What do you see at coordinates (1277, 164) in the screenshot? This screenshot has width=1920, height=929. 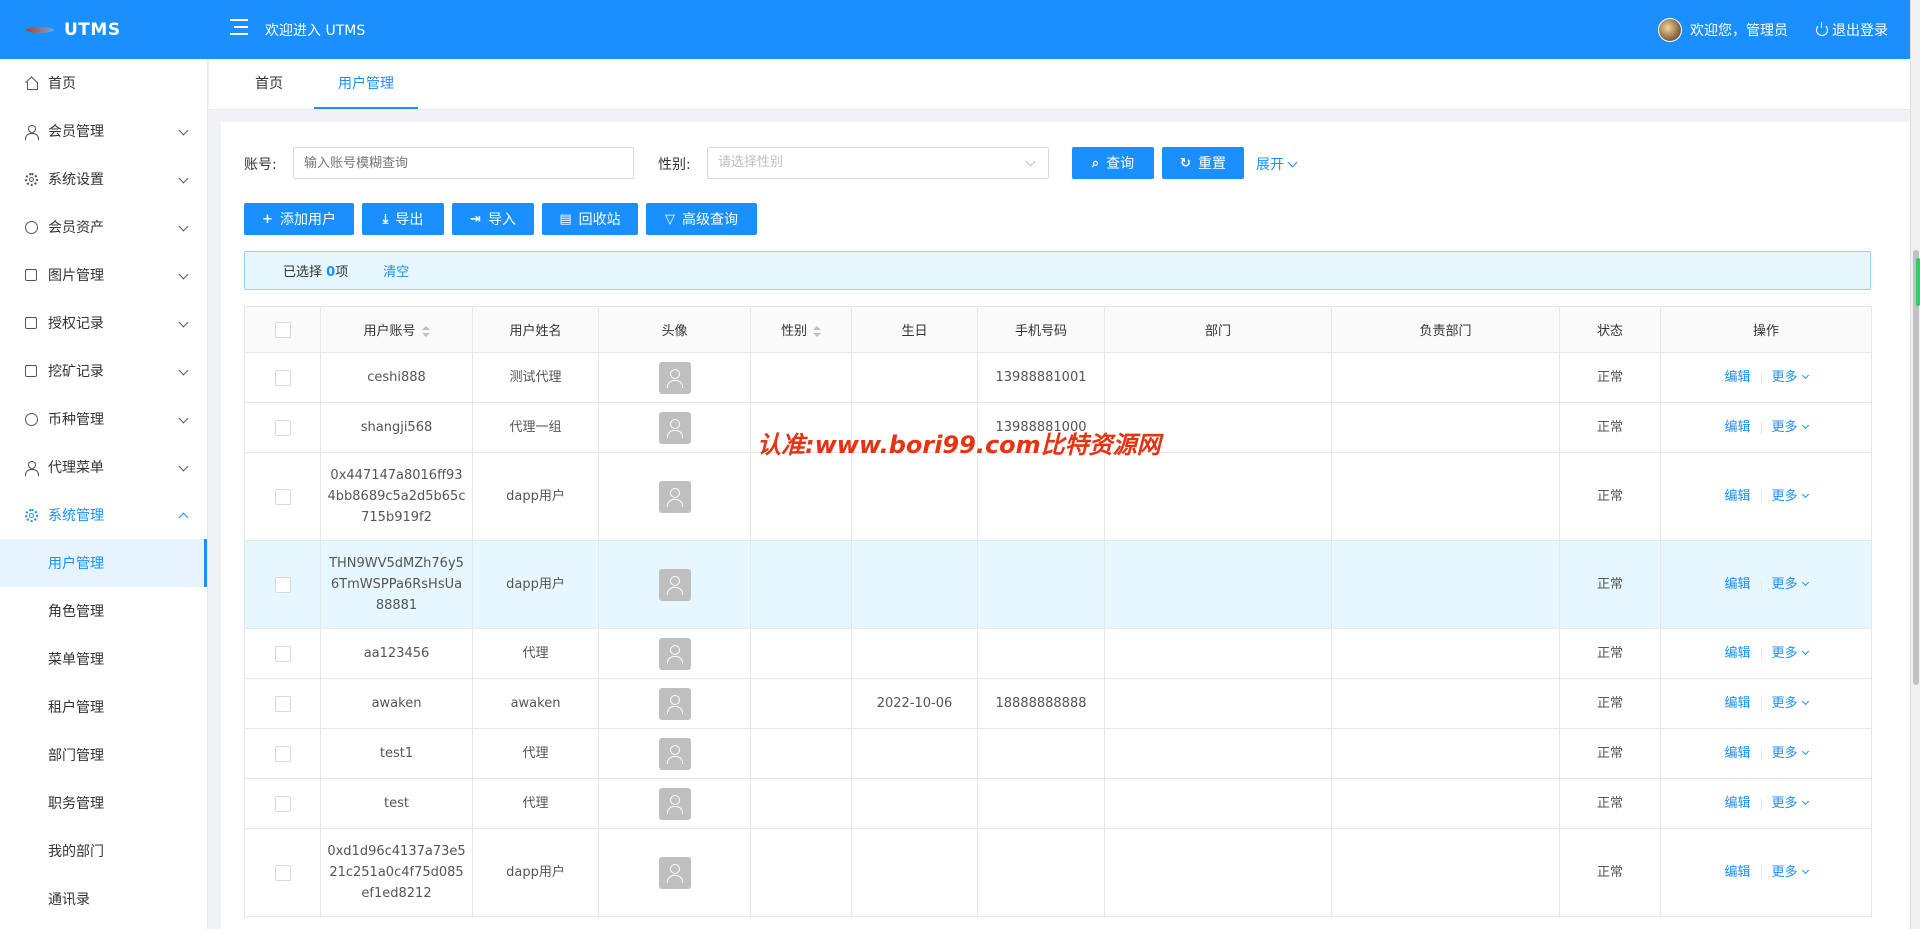 I see `expand-link: 展开` at bounding box center [1277, 164].